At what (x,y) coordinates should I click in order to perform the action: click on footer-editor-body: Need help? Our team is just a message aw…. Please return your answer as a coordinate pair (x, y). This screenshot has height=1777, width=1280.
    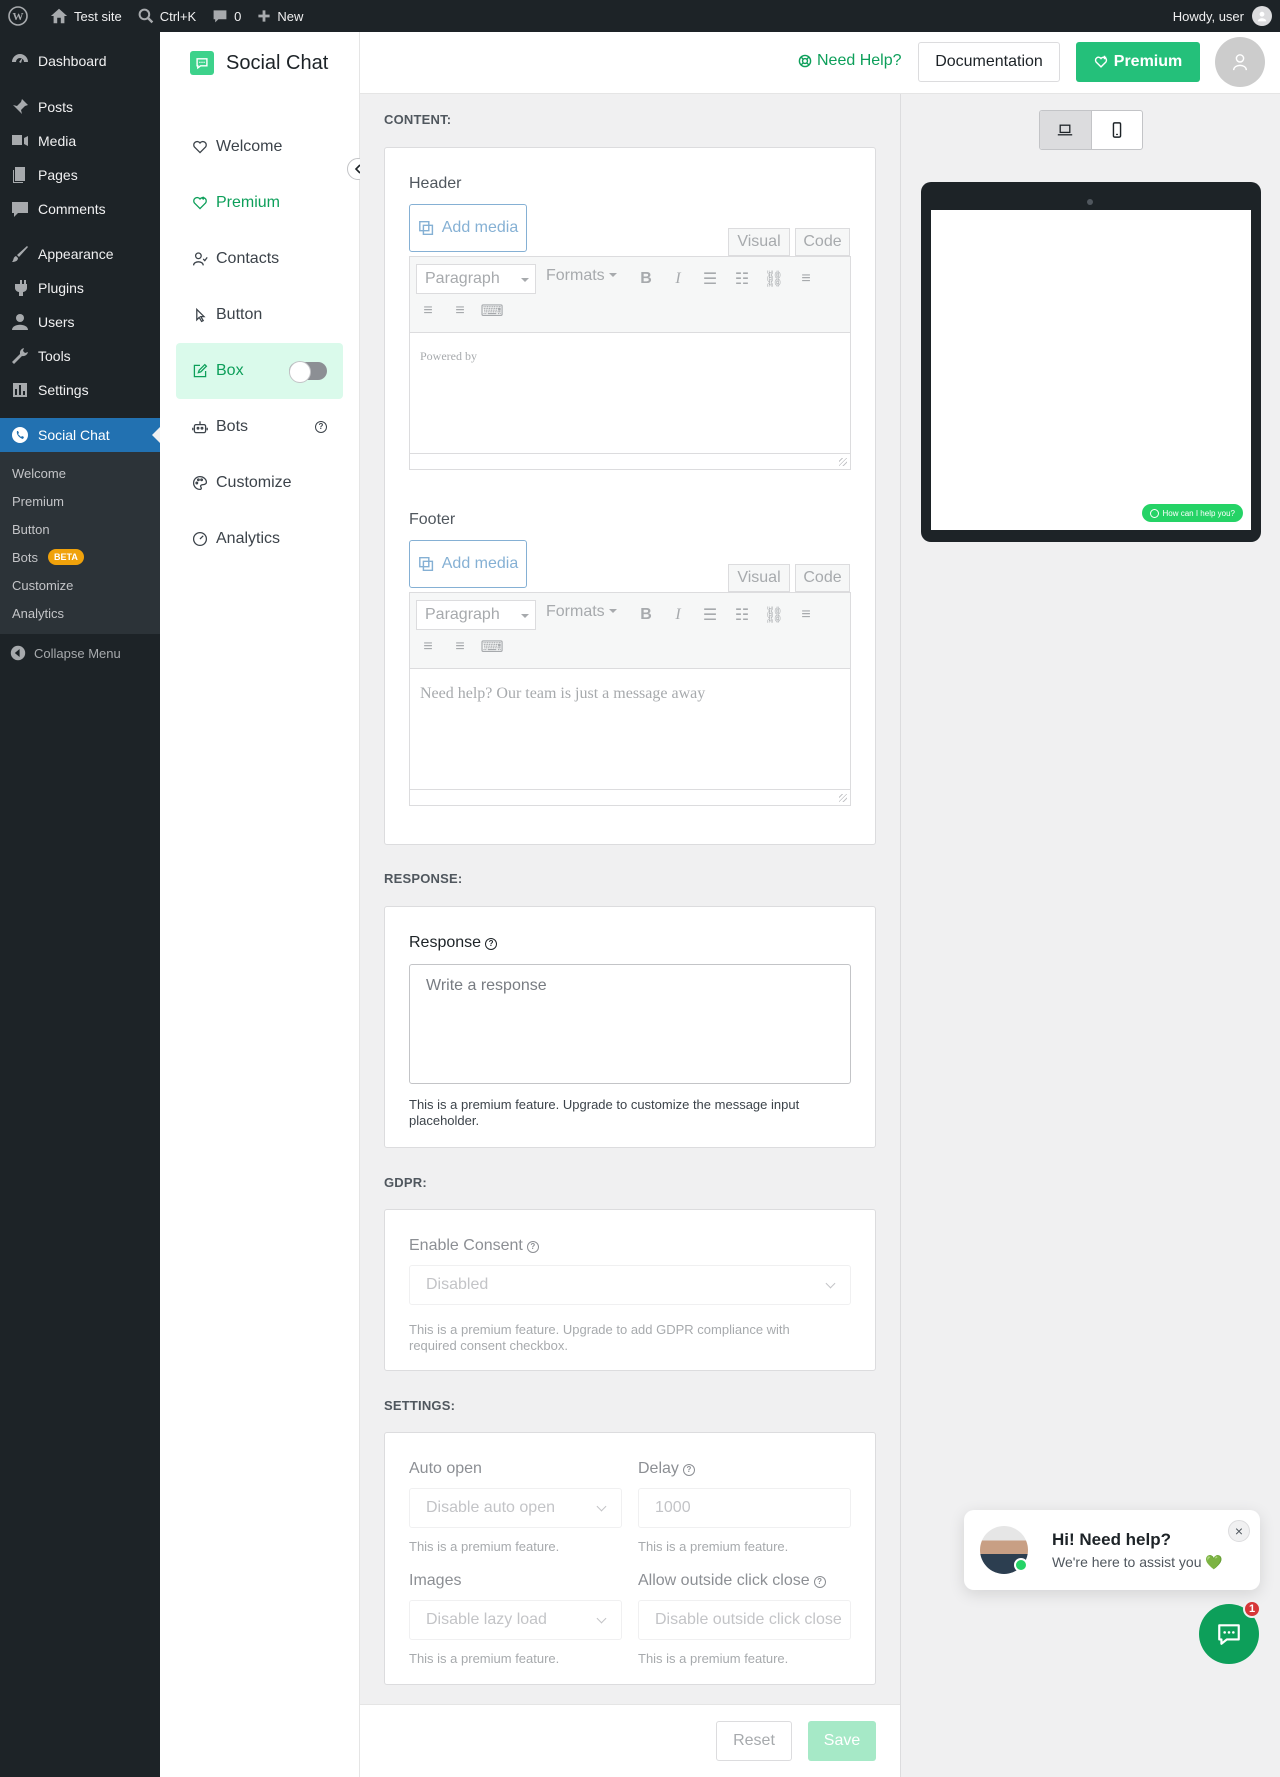
    Looking at the image, I should click on (630, 737).